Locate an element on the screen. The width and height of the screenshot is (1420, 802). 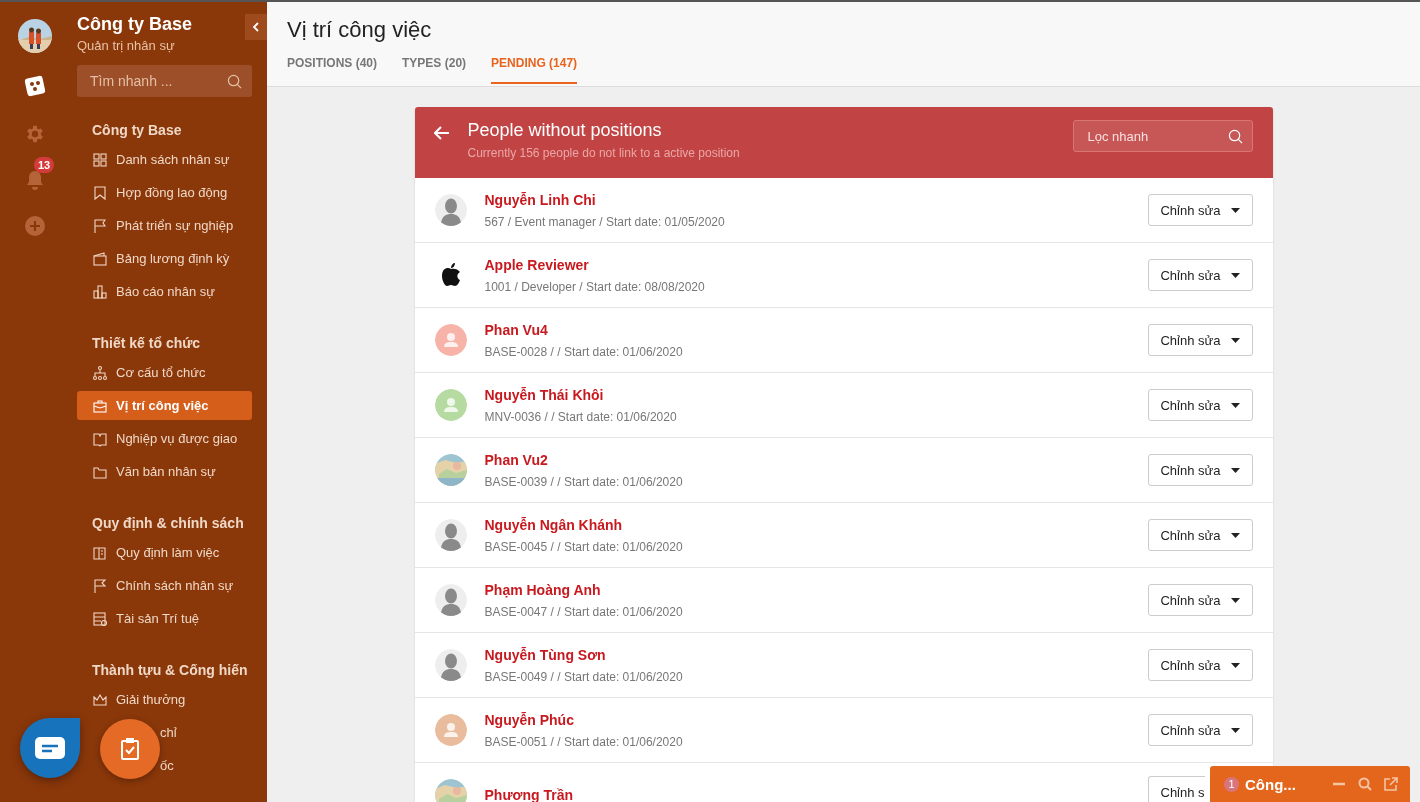
nav-section-title: Công ty Base is located at coordinates (137, 130).